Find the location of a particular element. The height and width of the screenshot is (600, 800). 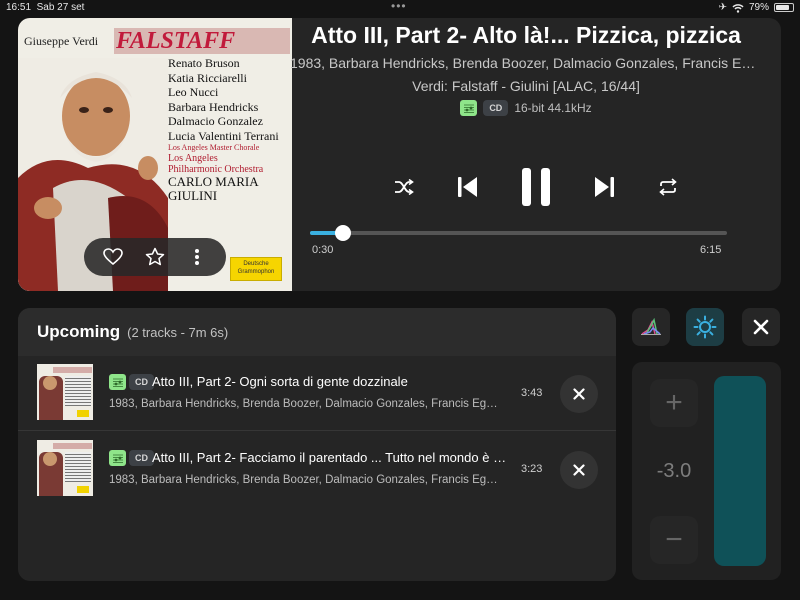

album-actions-pill is located at coordinates (155, 257).